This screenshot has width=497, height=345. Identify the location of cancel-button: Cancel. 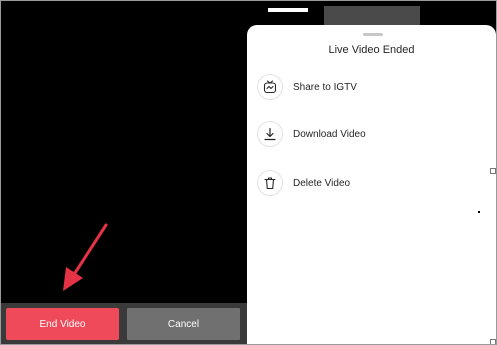
(183, 324).